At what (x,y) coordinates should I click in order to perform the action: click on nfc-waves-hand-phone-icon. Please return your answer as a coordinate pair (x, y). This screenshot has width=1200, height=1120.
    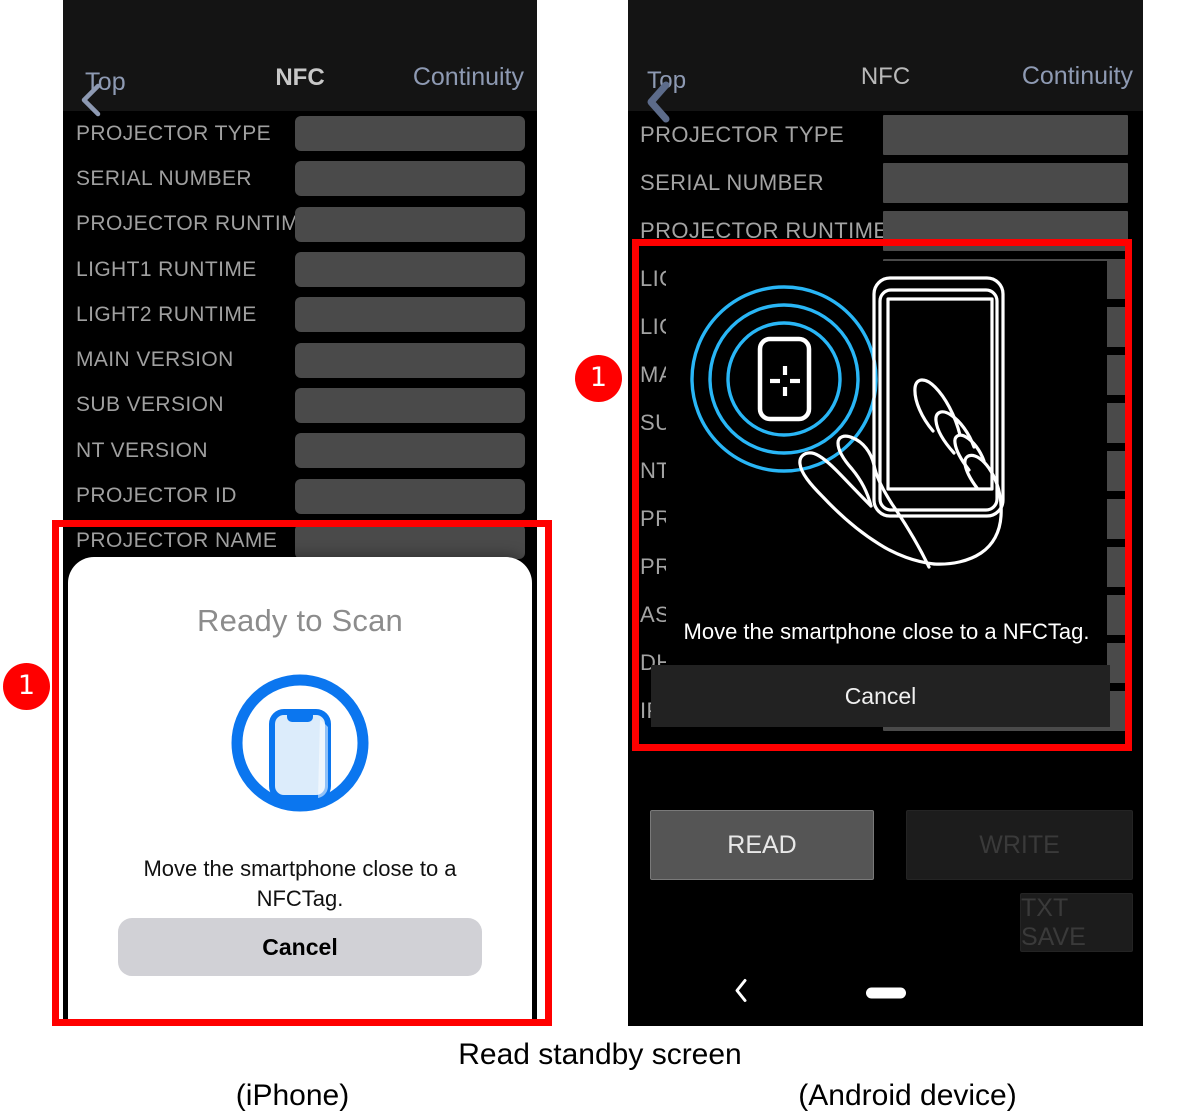
    Looking at the image, I should click on (886, 441).